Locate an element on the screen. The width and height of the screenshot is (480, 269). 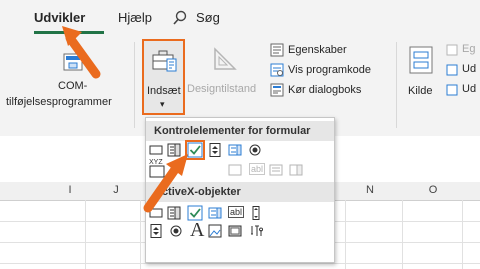
insert-label: Indsæt is located at coordinates (164, 91).